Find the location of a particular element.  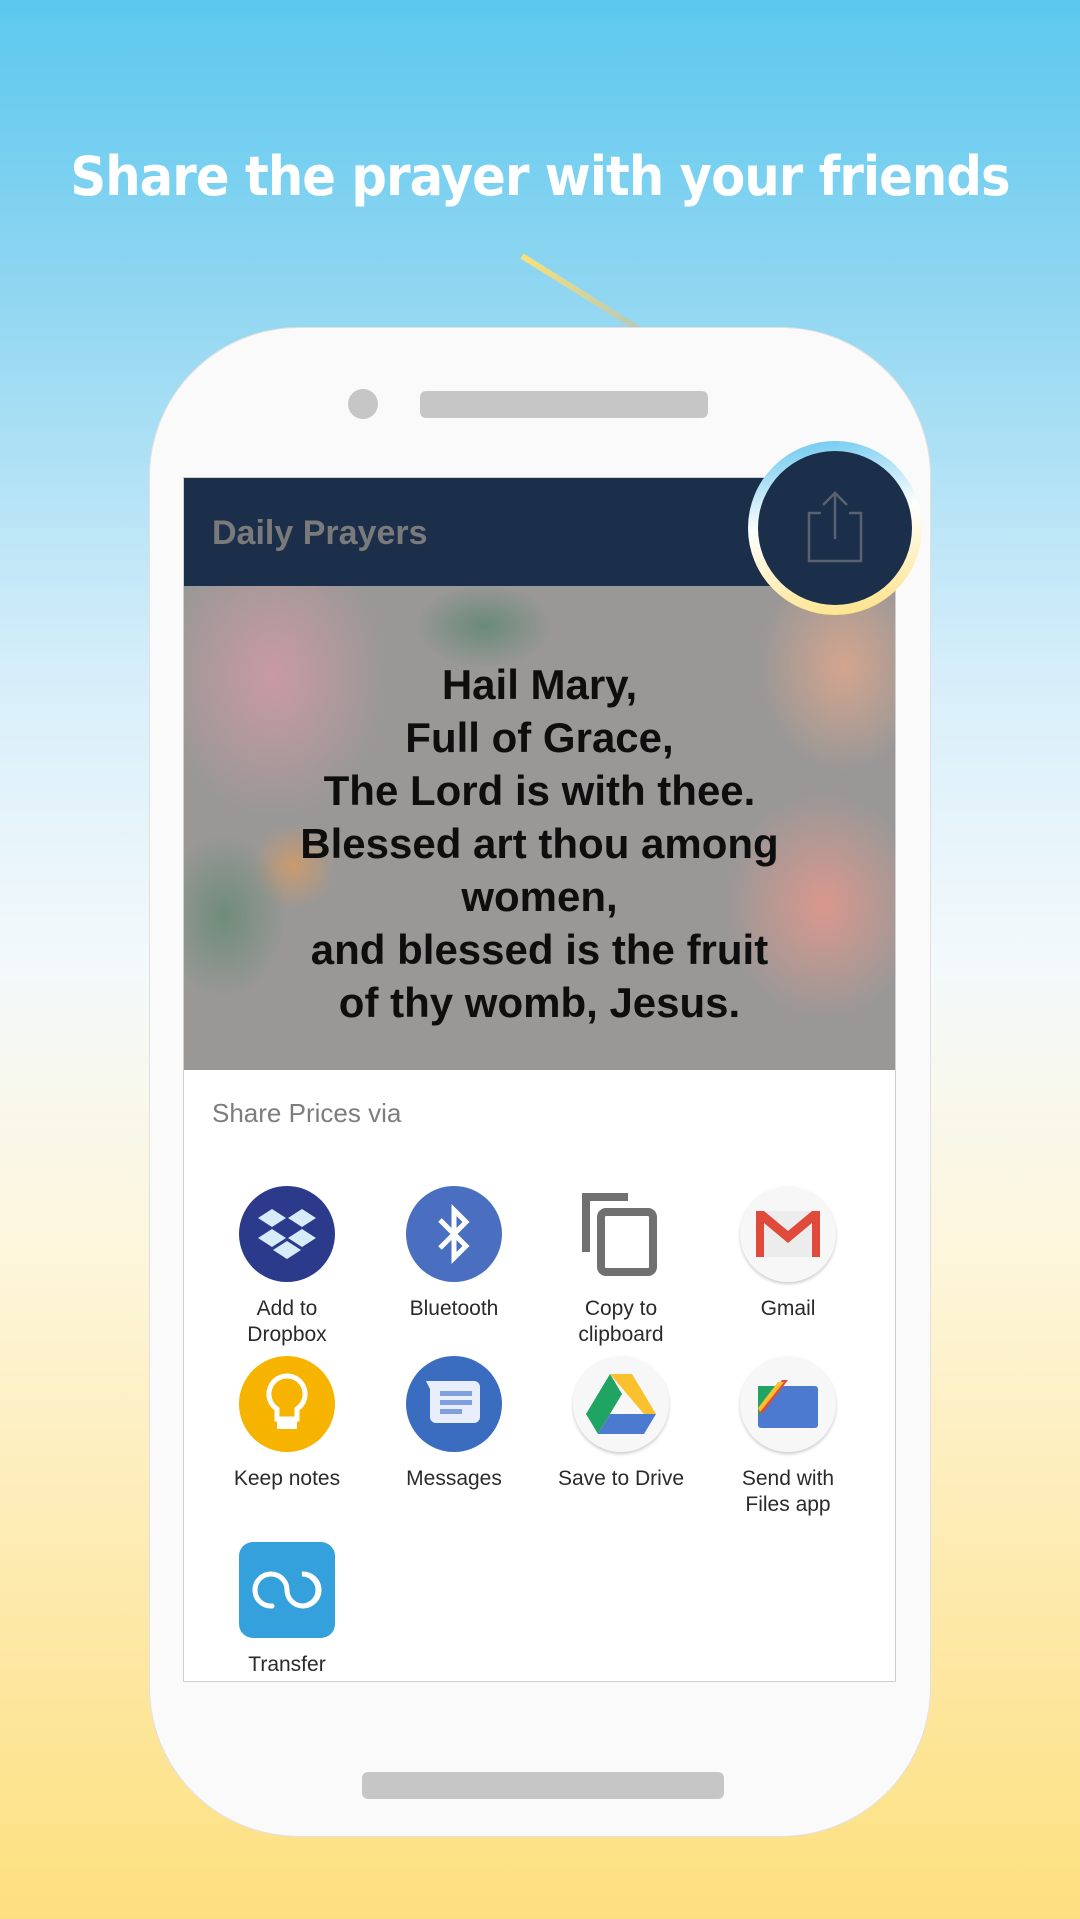

target-label: Files app is located at coordinates (788, 1504).